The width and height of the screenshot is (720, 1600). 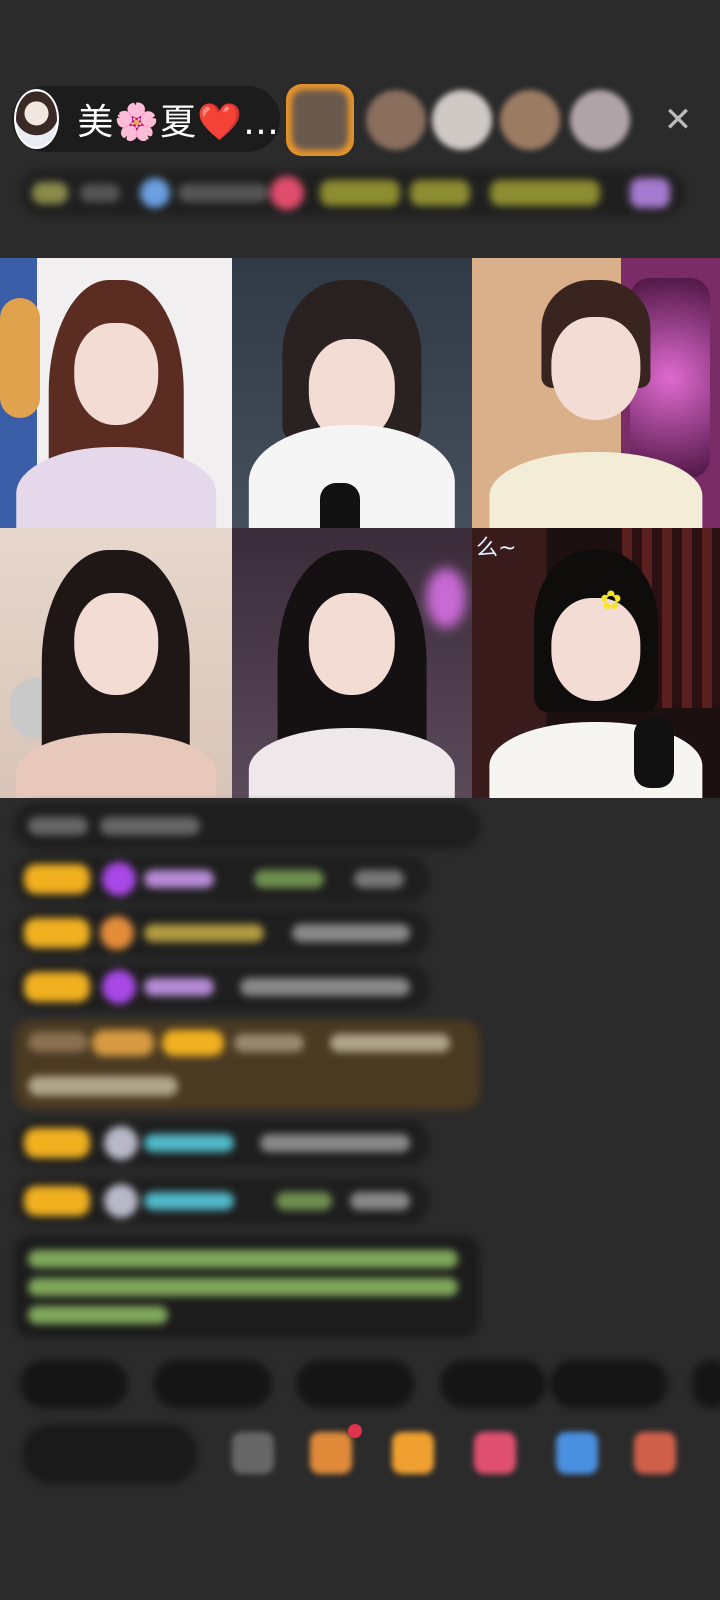 What do you see at coordinates (37, 119) in the screenshot?
I see `host-avatar` at bounding box center [37, 119].